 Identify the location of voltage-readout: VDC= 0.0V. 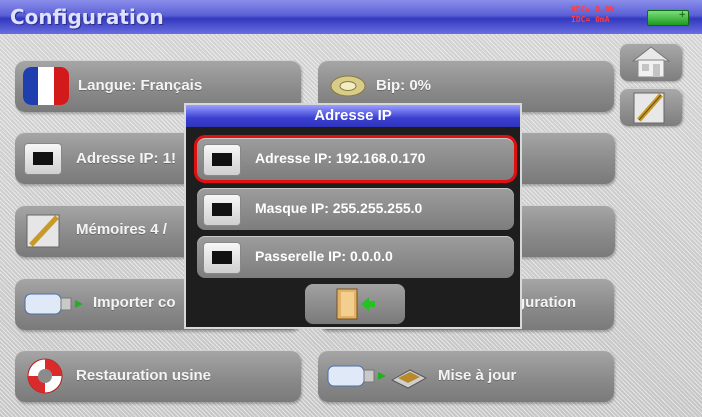
(593, 9).